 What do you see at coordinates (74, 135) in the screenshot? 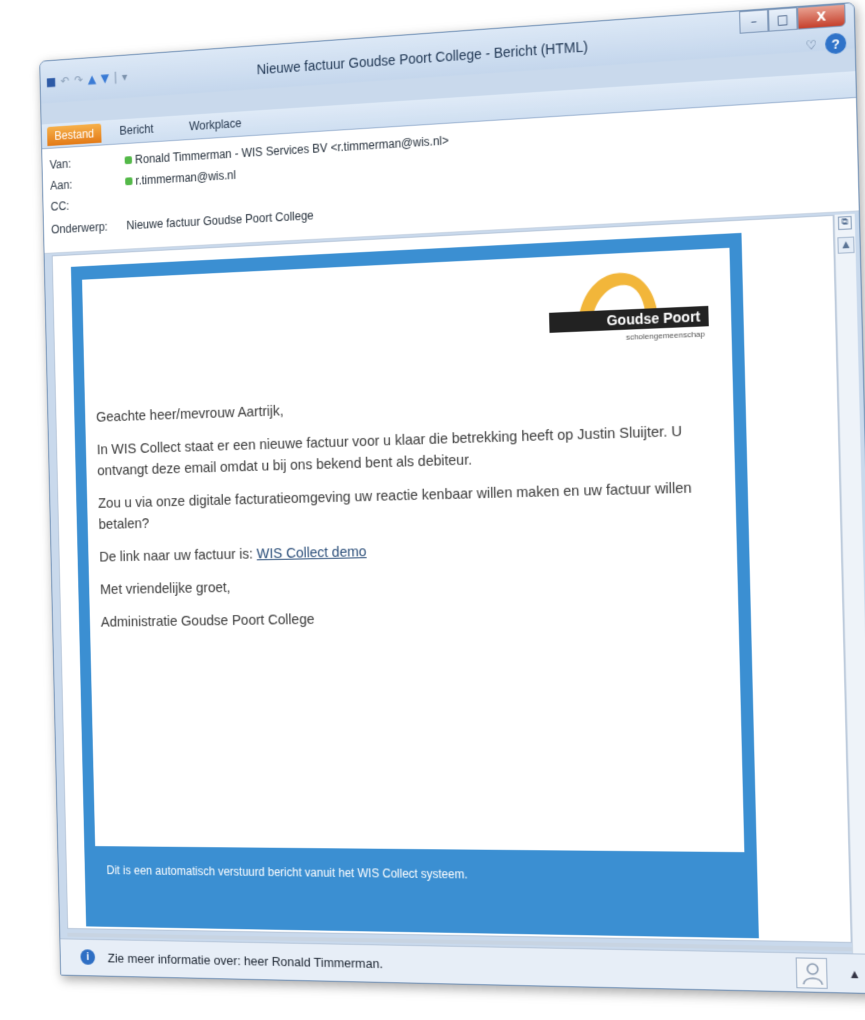
I see `tab-bestand: Bestand` at bounding box center [74, 135].